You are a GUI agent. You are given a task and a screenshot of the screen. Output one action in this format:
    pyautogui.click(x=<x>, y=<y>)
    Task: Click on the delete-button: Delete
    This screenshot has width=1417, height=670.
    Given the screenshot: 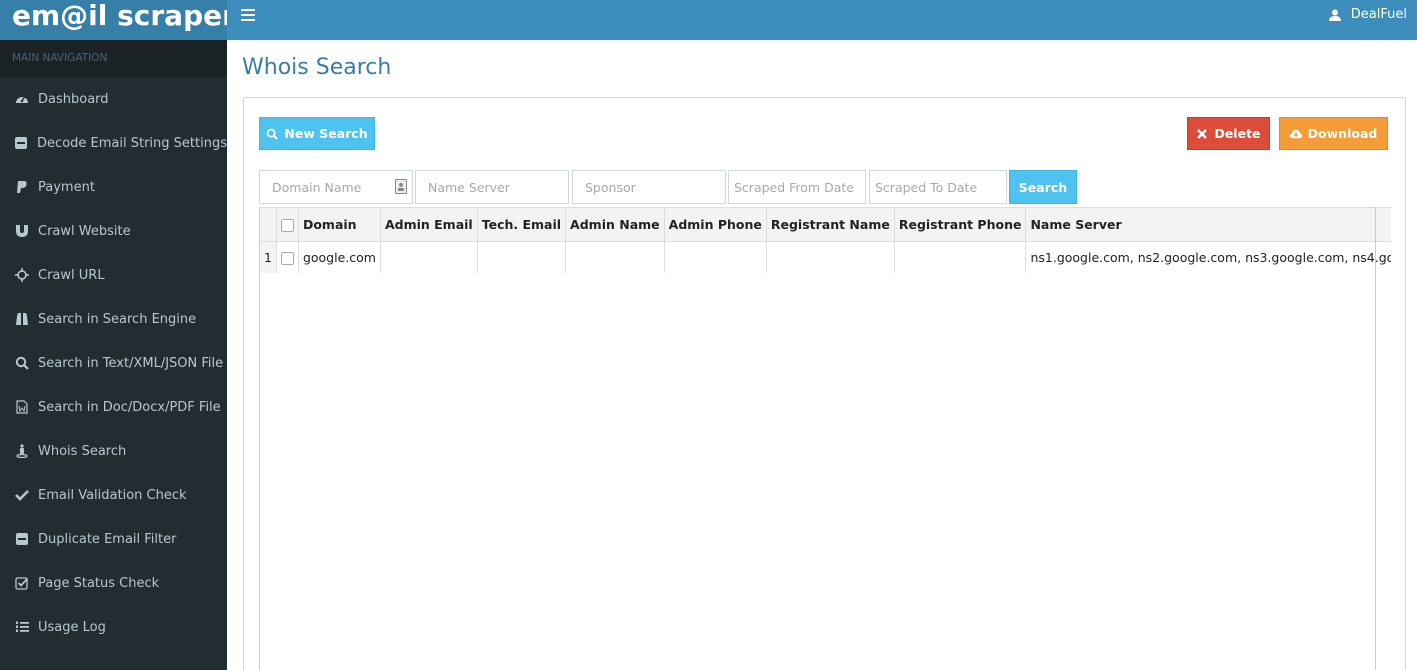 What is the action you would take?
    pyautogui.click(x=1228, y=133)
    